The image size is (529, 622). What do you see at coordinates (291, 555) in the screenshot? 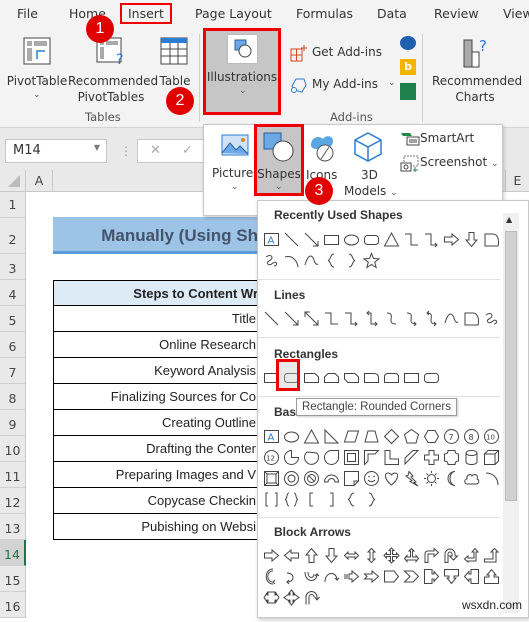
I see `shape-larrow-icon` at bounding box center [291, 555].